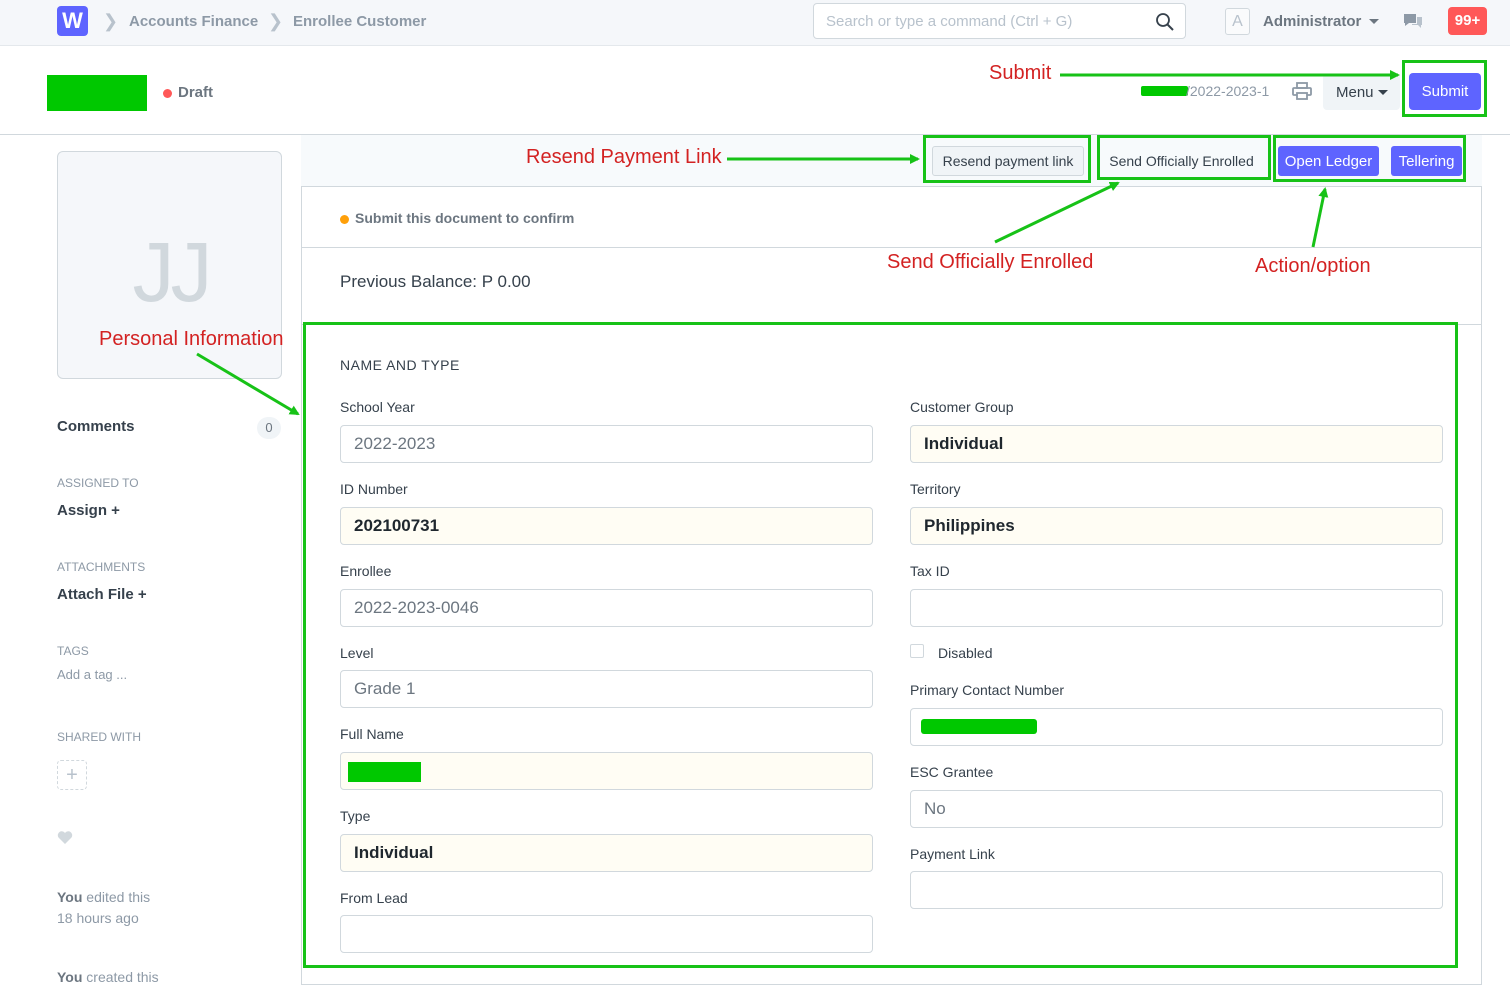 This screenshot has width=1510, height=985. What do you see at coordinates (65, 837) in the screenshot?
I see `heart-icon` at bounding box center [65, 837].